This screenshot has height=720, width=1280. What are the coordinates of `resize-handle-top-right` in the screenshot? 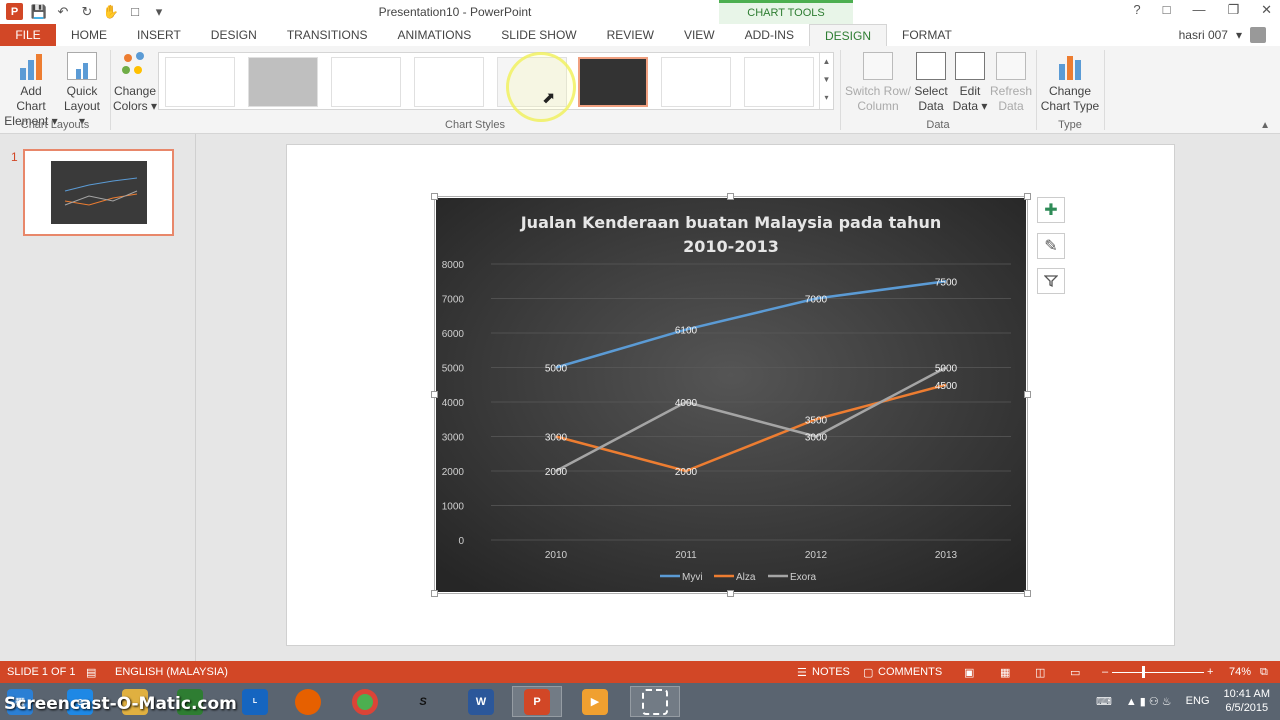 It's located at (1027, 196).